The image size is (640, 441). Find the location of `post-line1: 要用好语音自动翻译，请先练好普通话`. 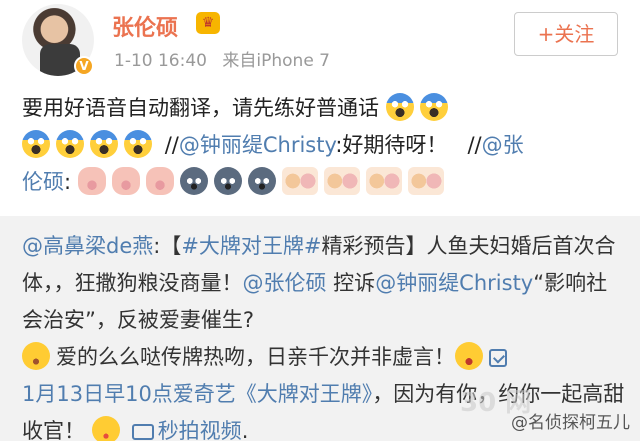

post-line1: 要用好语音自动翻译，请先练好普通话 is located at coordinates (200, 108).